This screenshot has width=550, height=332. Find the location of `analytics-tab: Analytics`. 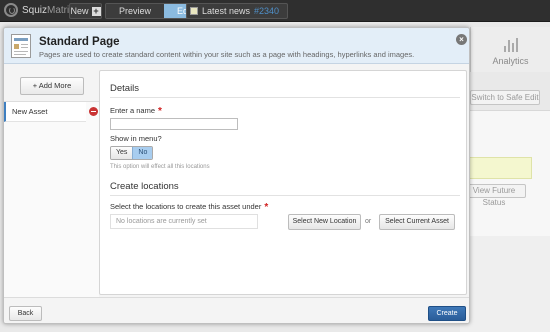

analytics-tab: Analytics is located at coordinates (510, 49).